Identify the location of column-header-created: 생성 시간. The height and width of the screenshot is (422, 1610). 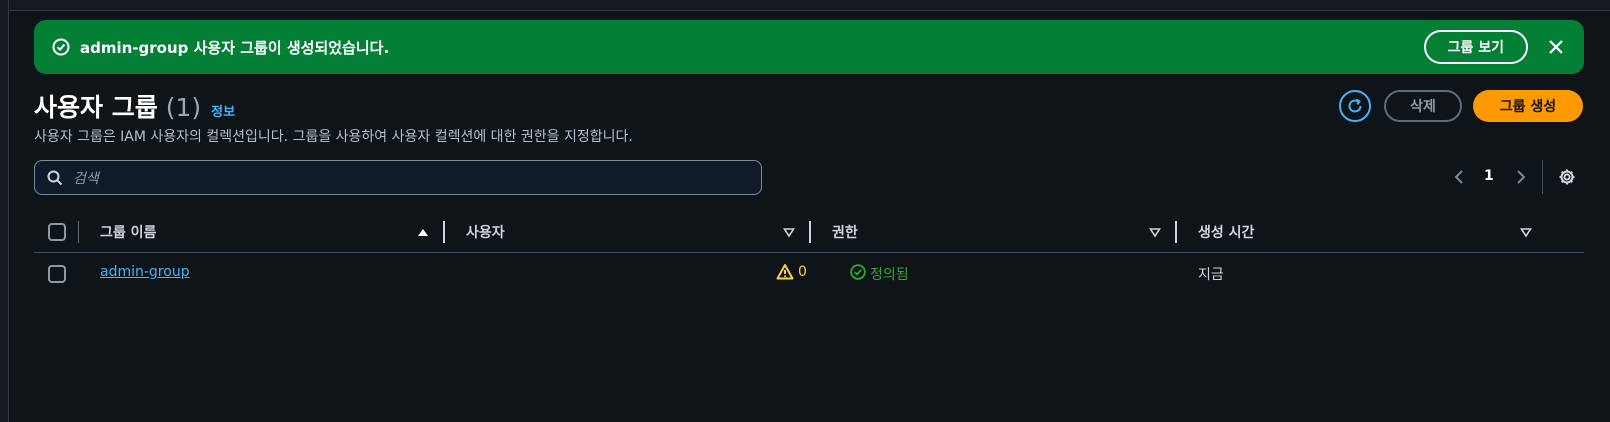
(1226, 232).